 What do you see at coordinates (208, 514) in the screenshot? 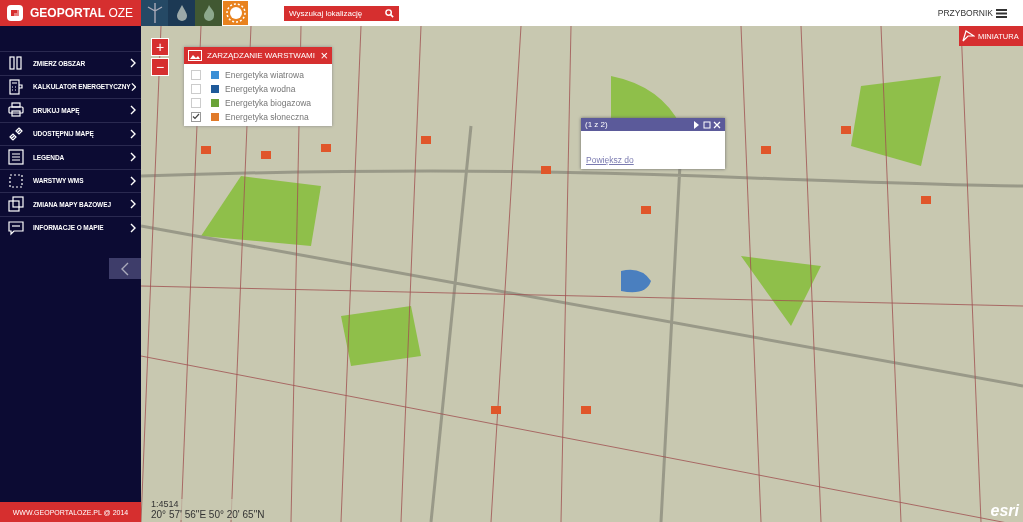
I see `map-coordinates: 20° 57' 56"E 50° 20' 65"N` at bounding box center [208, 514].